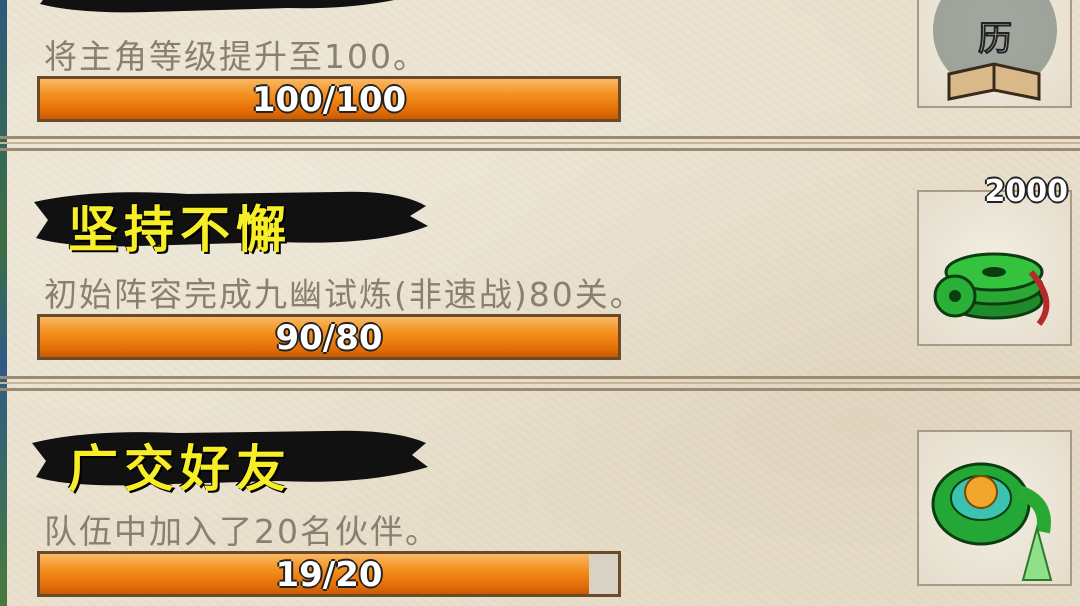  What do you see at coordinates (236, 56) in the screenshot?
I see `achievement-description: 将主角等级提升至100。` at bounding box center [236, 56].